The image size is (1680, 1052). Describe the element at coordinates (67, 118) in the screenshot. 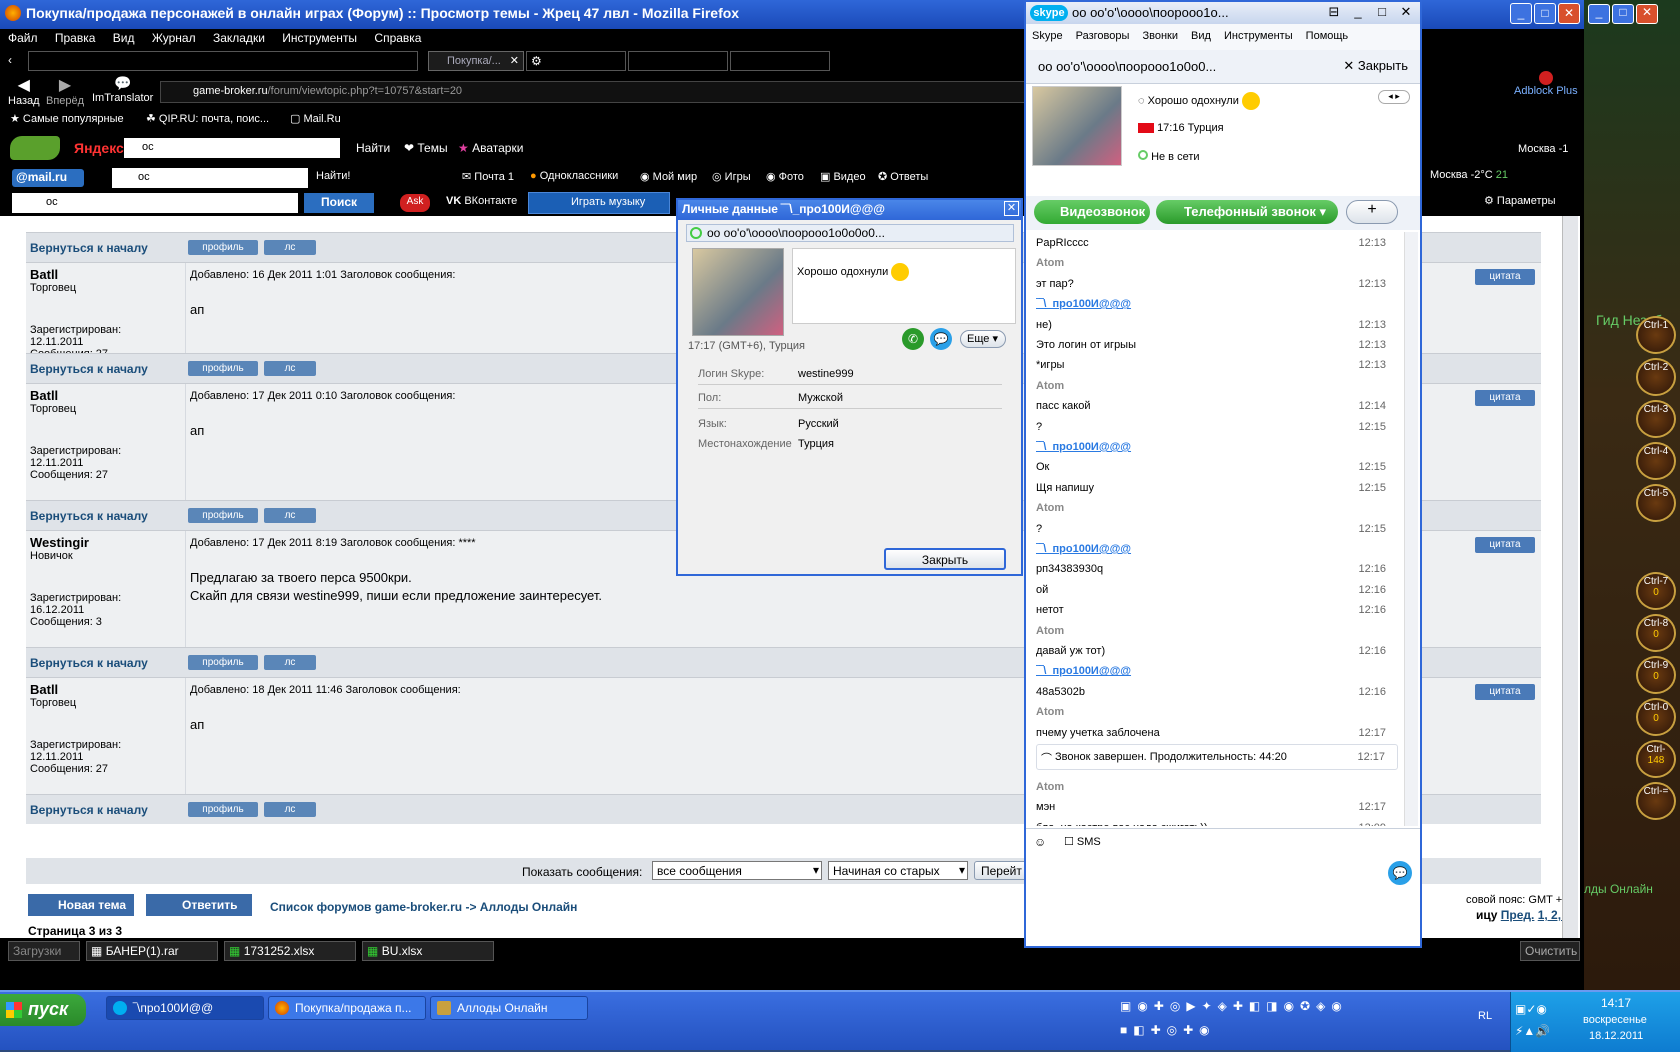

I see `bookmark-popular: ★ Самые популярные` at that location.